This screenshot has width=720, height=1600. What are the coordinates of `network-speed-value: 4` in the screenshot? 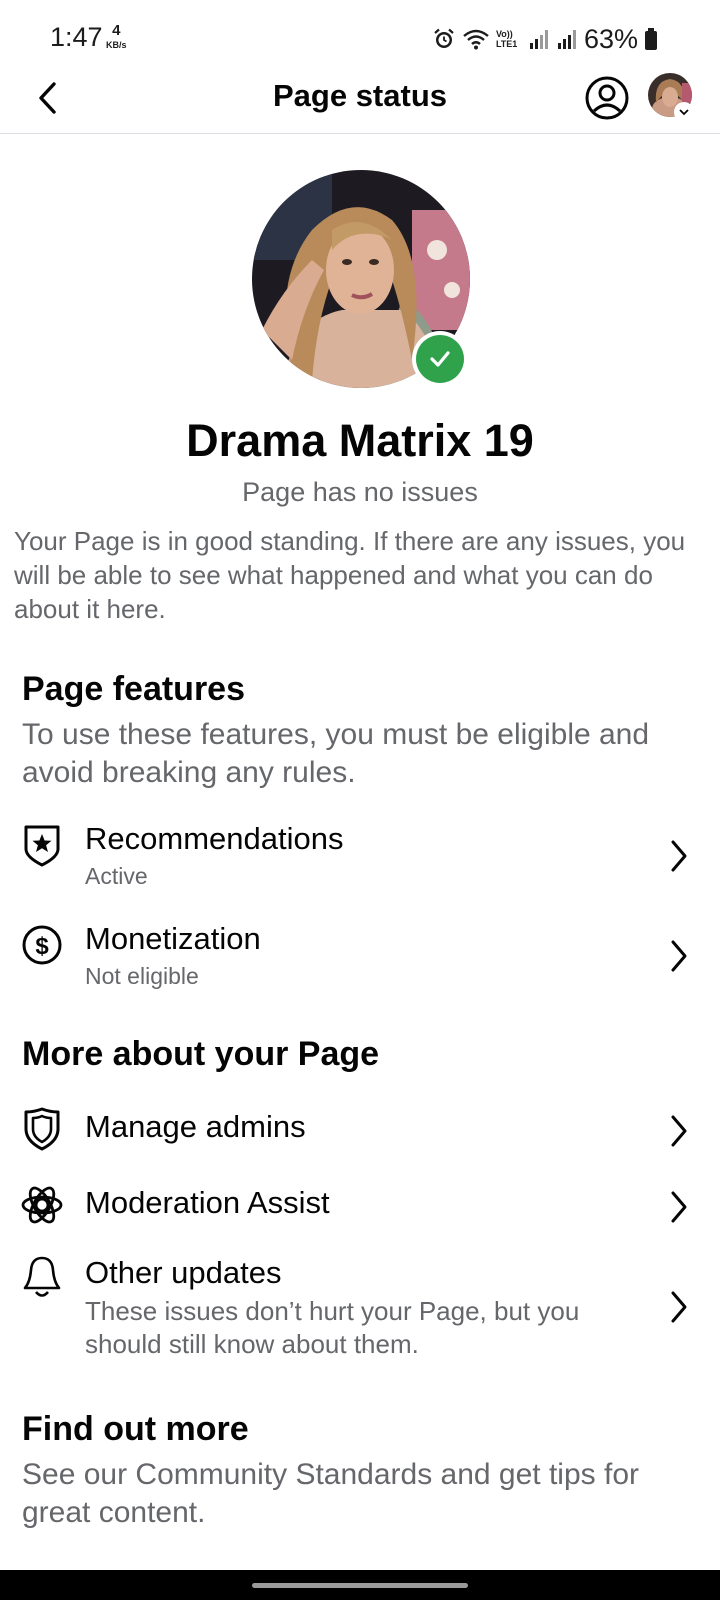 It's located at (116, 30).